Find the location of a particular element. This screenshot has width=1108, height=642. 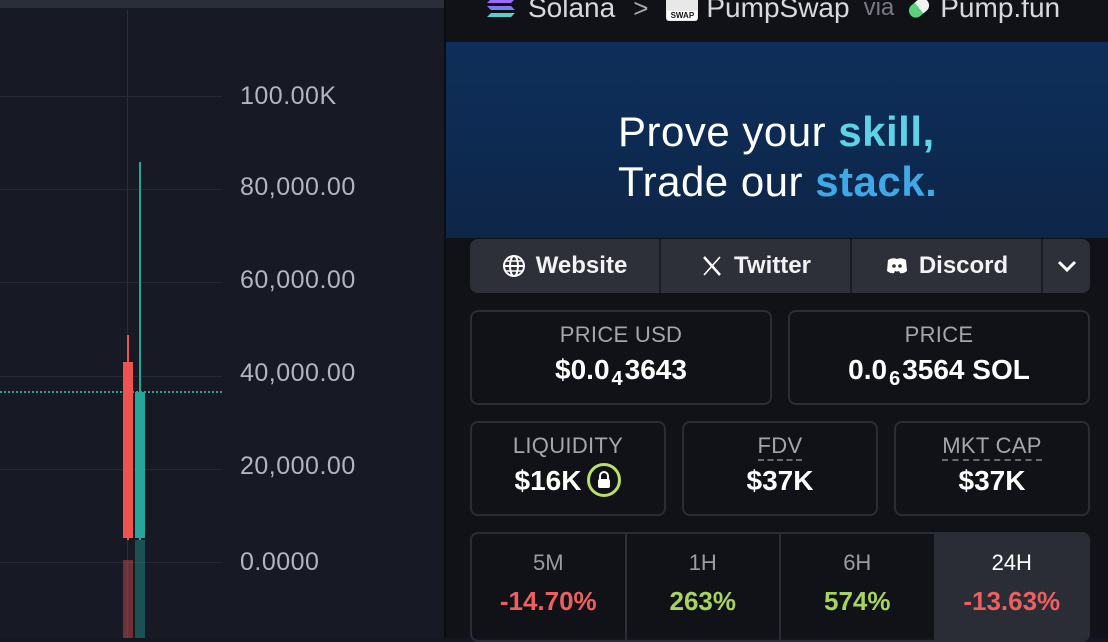

chevron-right-icon: > is located at coordinates (641, 11).